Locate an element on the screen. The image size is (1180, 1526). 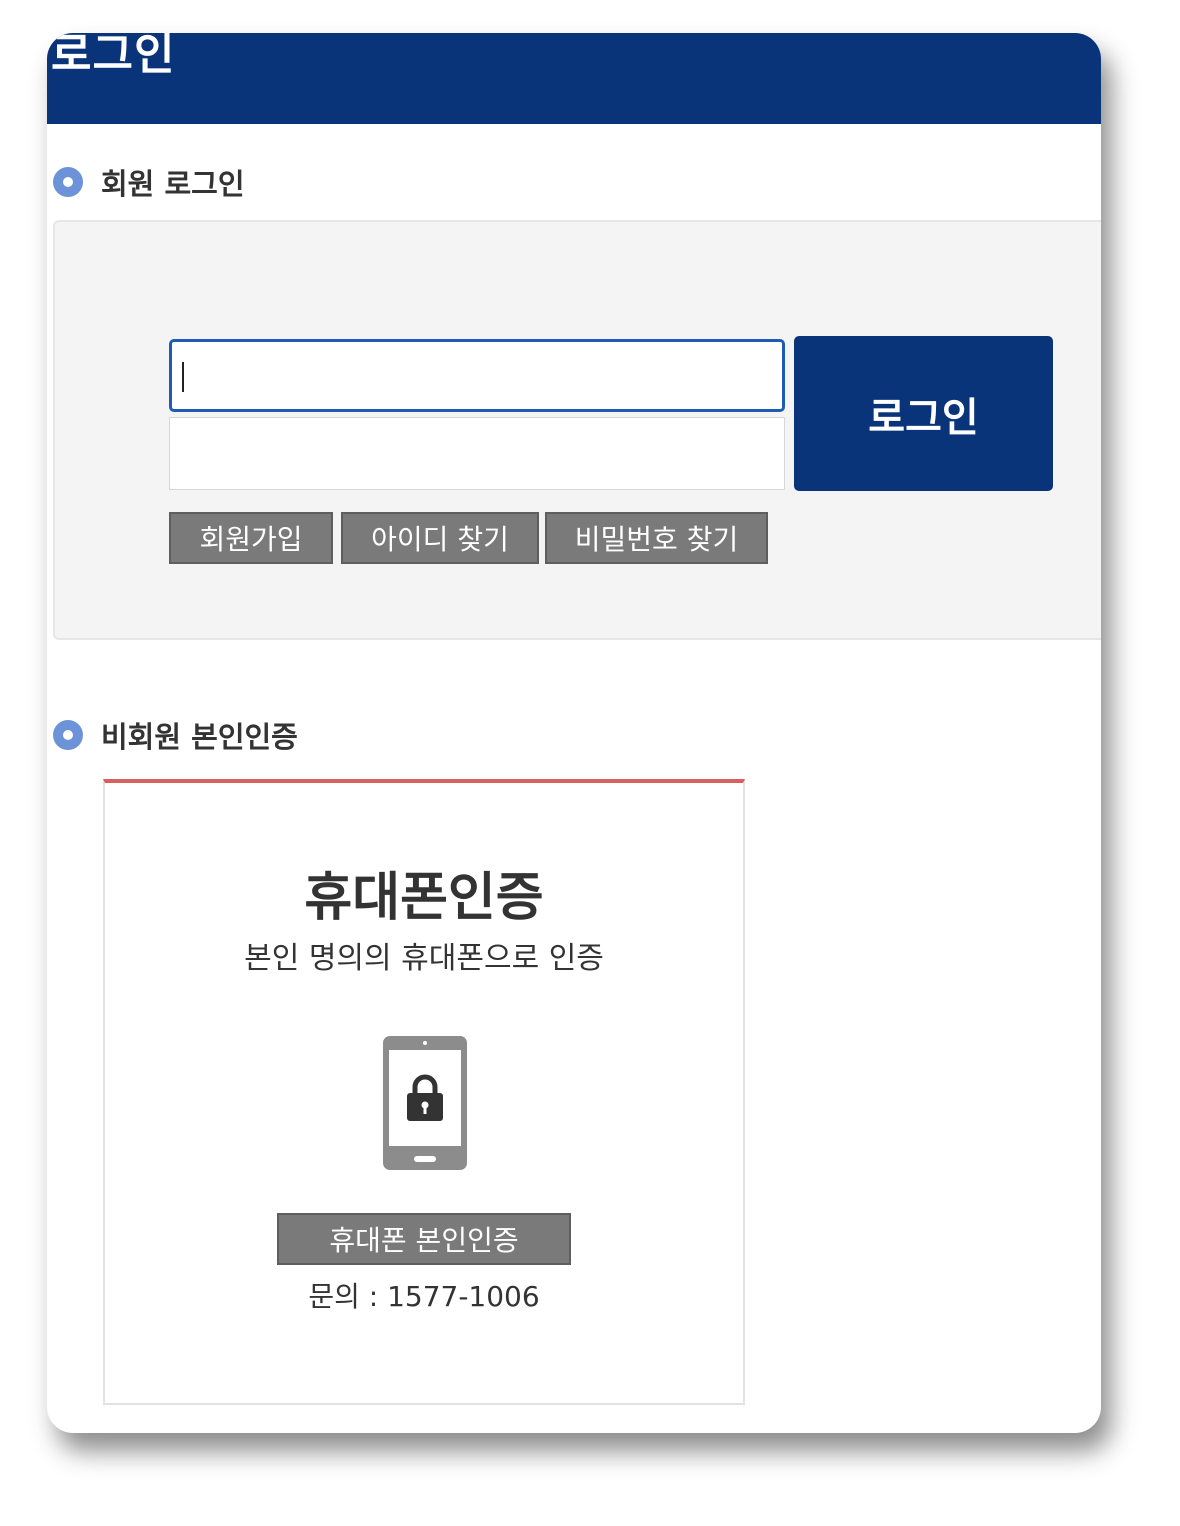
phone-verify-button: 휴대폰 본인인증 is located at coordinates (424, 1239).